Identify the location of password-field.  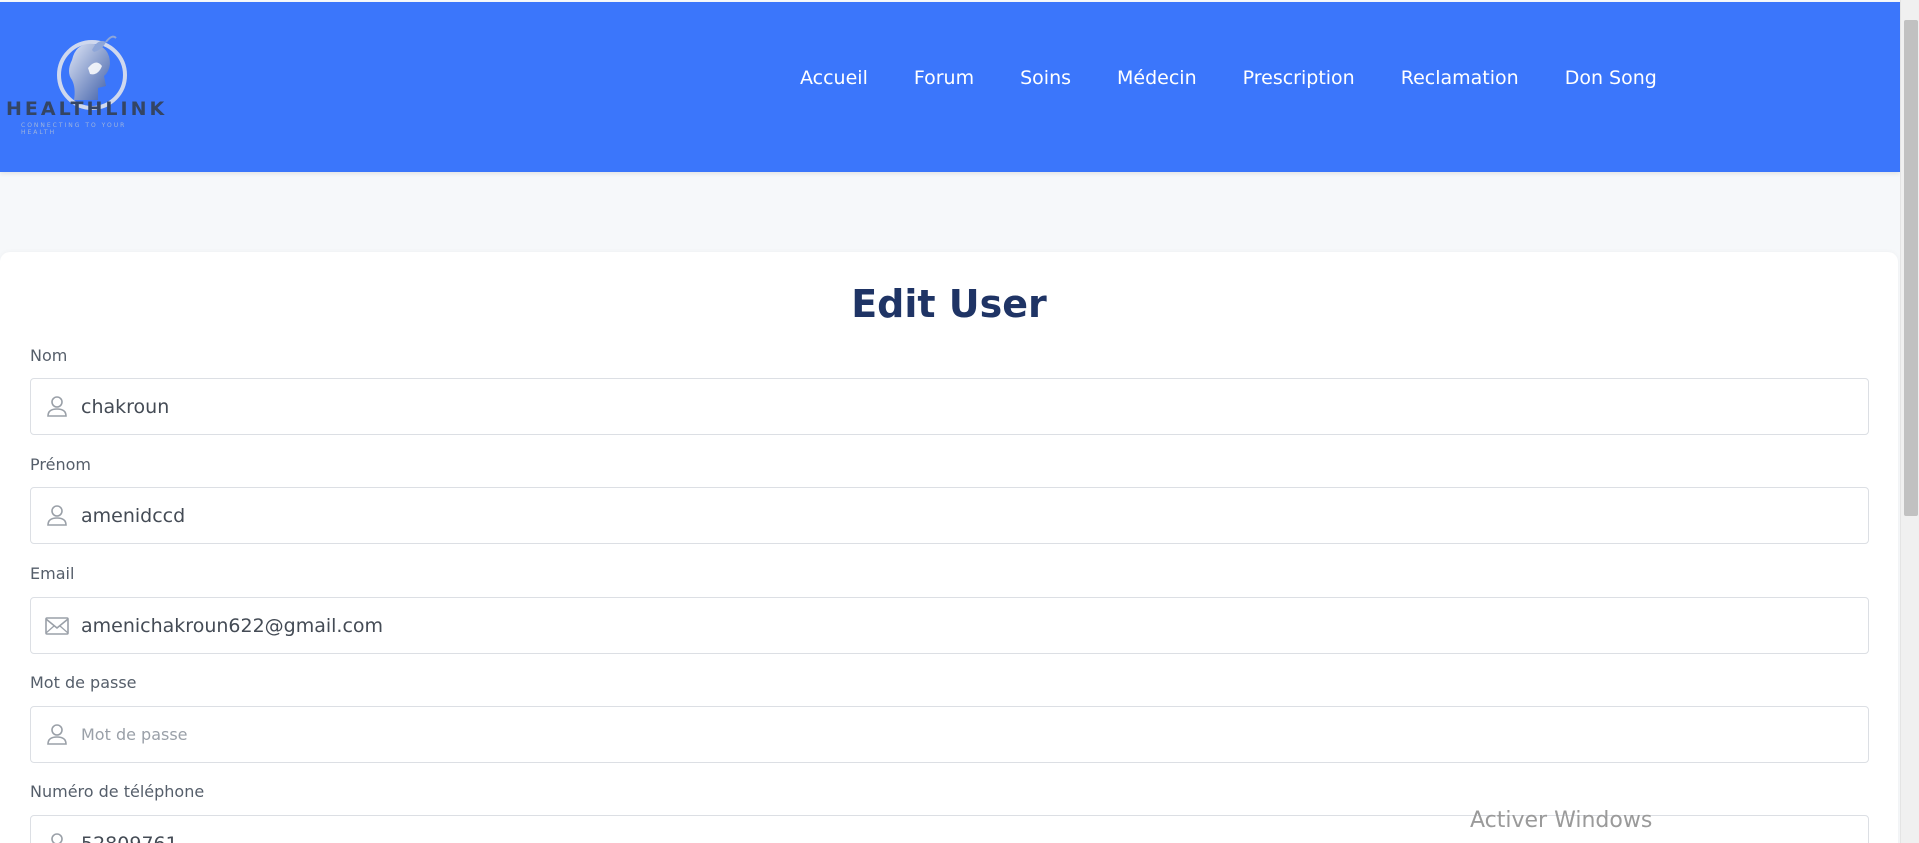
(949, 734).